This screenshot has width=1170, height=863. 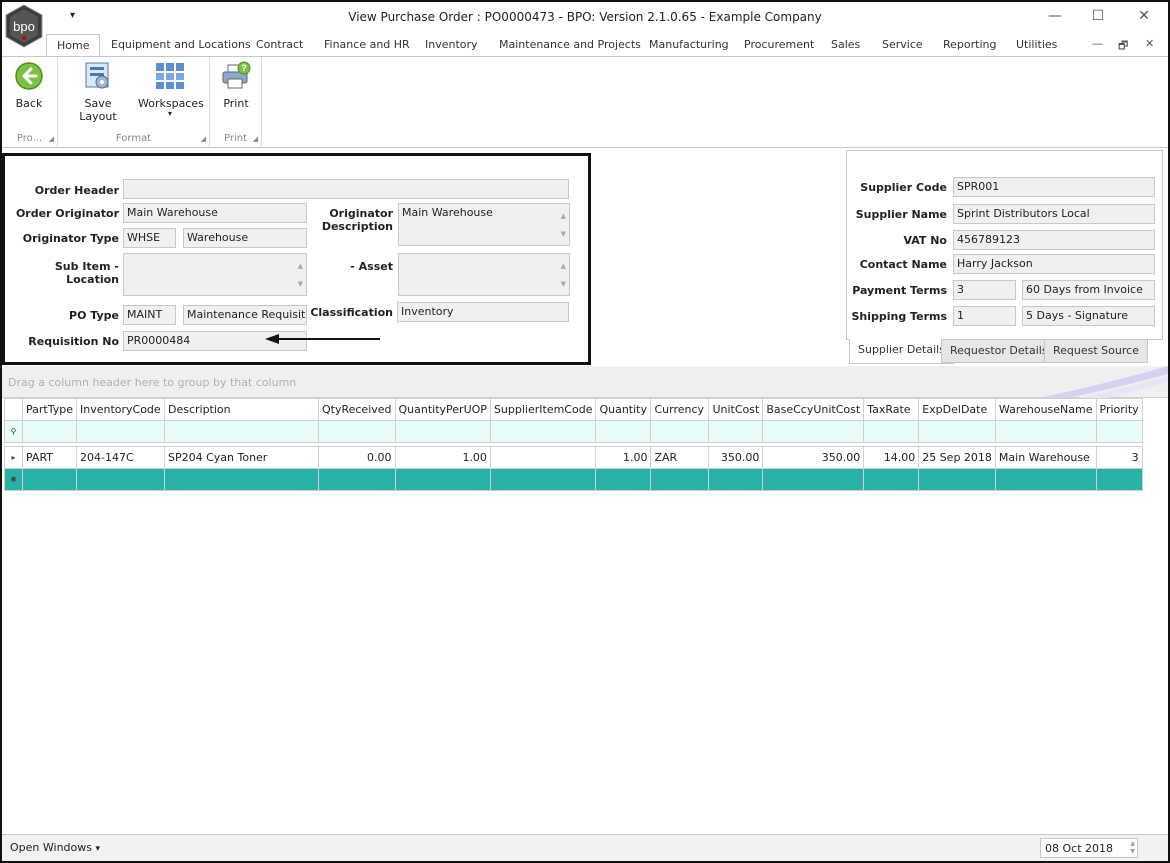 I want to click on originator-type-code-field: WHSE, so click(x=149, y=238).